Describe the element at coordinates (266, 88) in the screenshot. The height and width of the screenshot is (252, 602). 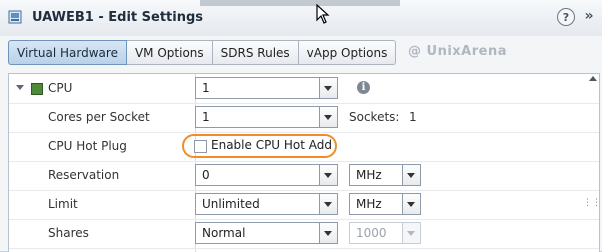
I see `cpu-count-select: 1` at that location.